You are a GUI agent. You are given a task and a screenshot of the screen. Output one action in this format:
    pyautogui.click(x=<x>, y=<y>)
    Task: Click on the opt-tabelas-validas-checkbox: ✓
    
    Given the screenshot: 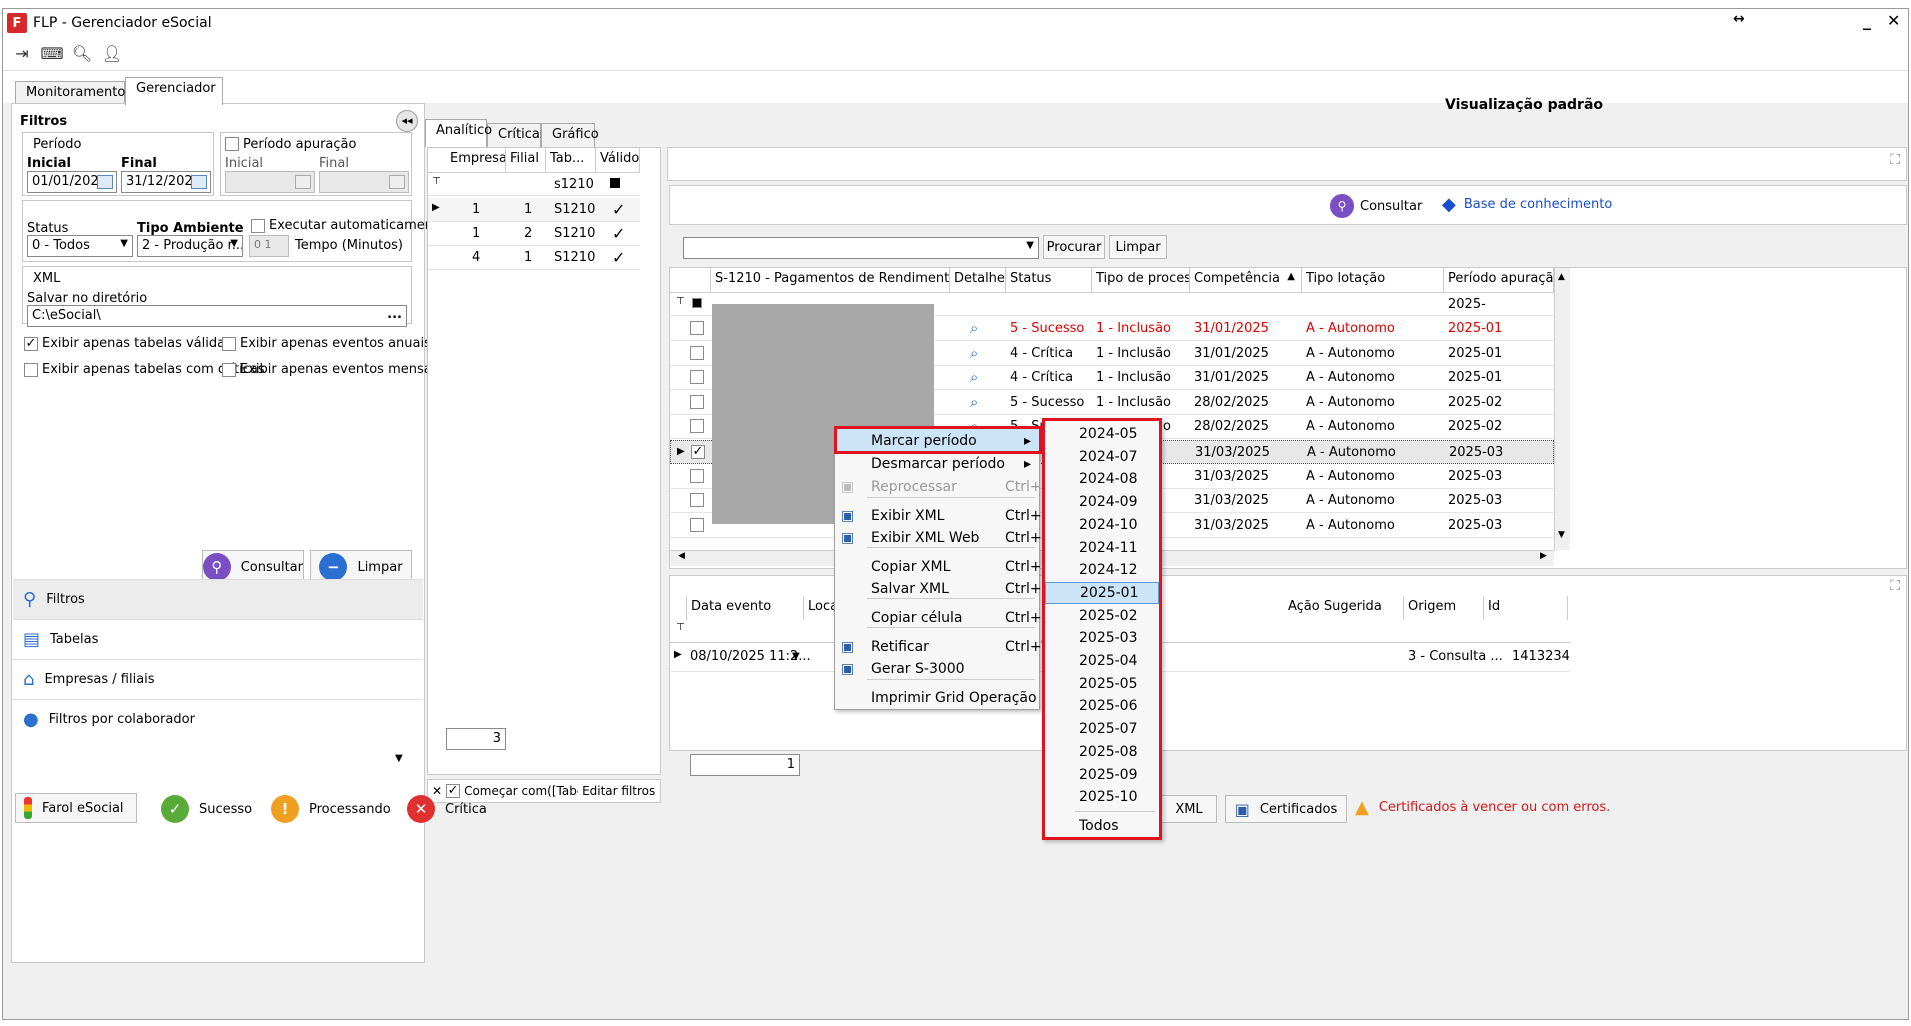 What is the action you would take?
    pyautogui.click(x=31, y=344)
    